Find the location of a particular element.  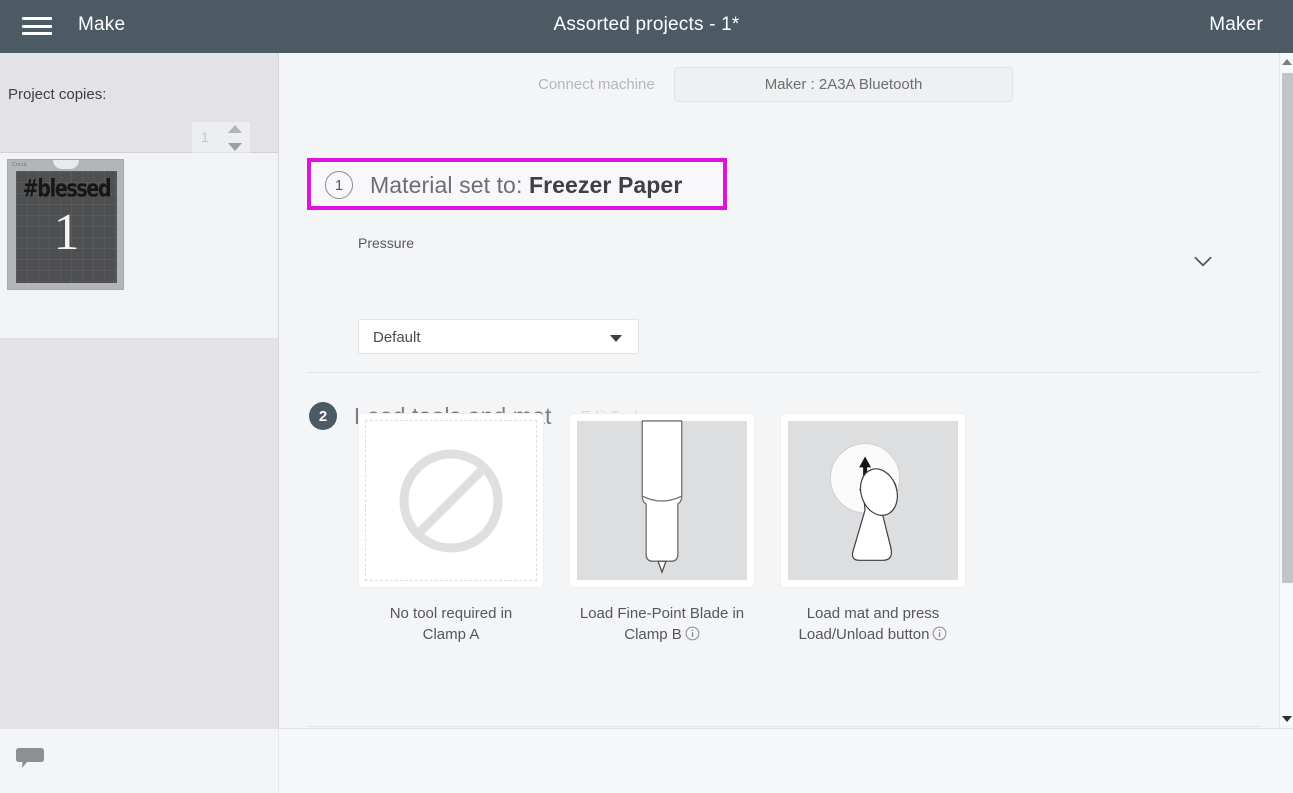

tool-card-no-tool: No tool required in Clamp A is located at coordinates (451, 530).